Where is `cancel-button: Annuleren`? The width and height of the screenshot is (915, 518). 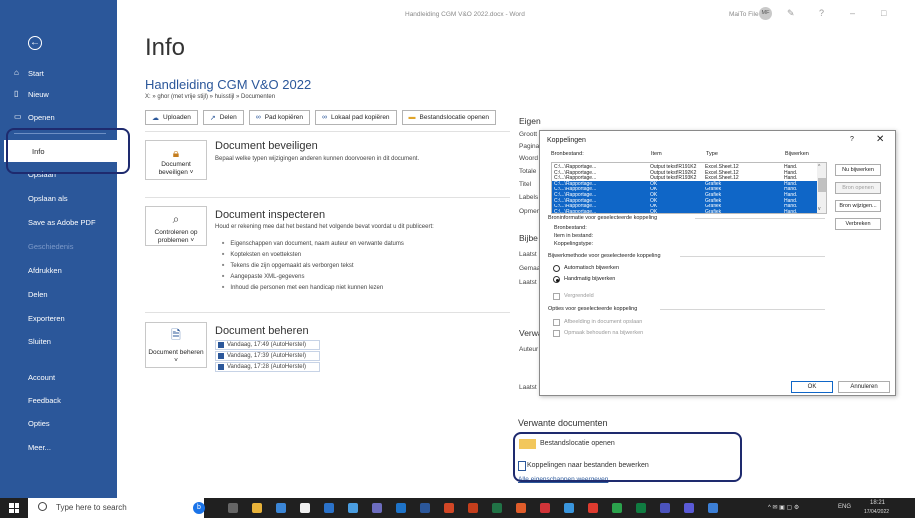 cancel-button: Annuleren is located at coordinates (864, 387).